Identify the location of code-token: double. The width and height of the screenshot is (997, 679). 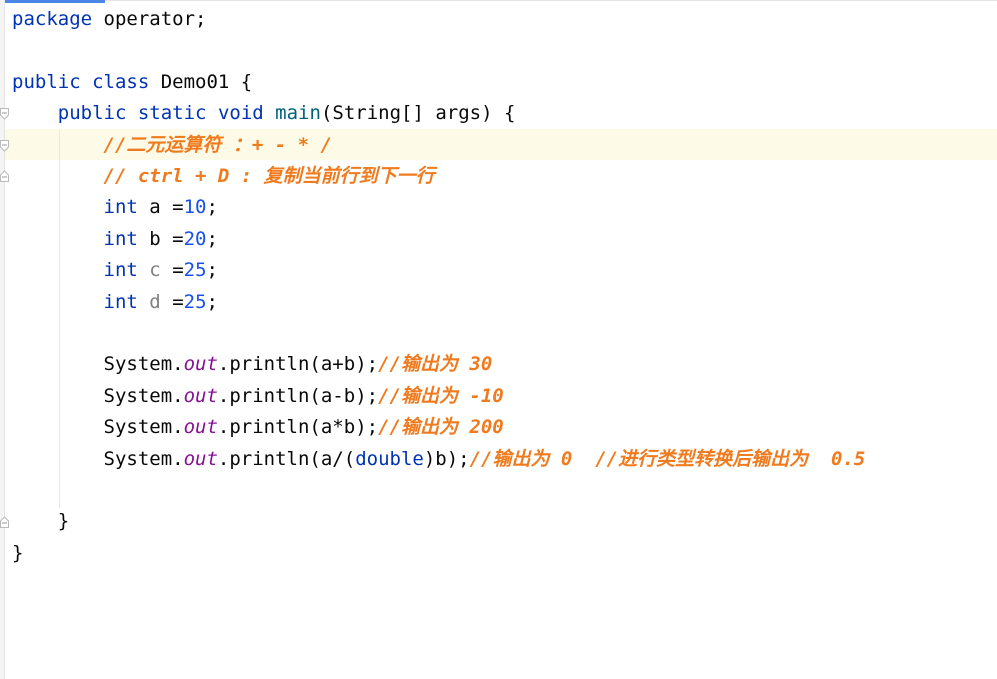
(389, 458).